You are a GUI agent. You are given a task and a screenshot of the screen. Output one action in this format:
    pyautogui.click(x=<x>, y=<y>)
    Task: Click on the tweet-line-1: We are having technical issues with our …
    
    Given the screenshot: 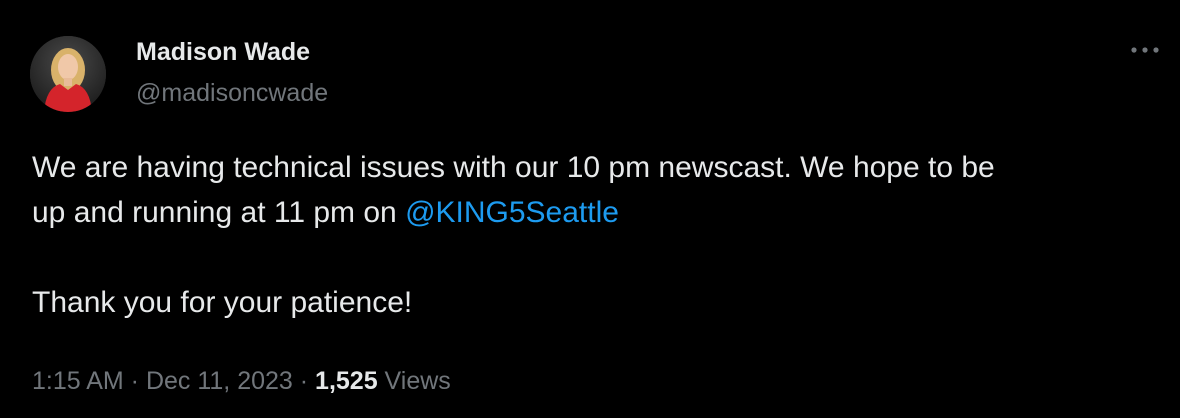 What is the action you would take?
    pyautogui.click(x=513, y=167)
    